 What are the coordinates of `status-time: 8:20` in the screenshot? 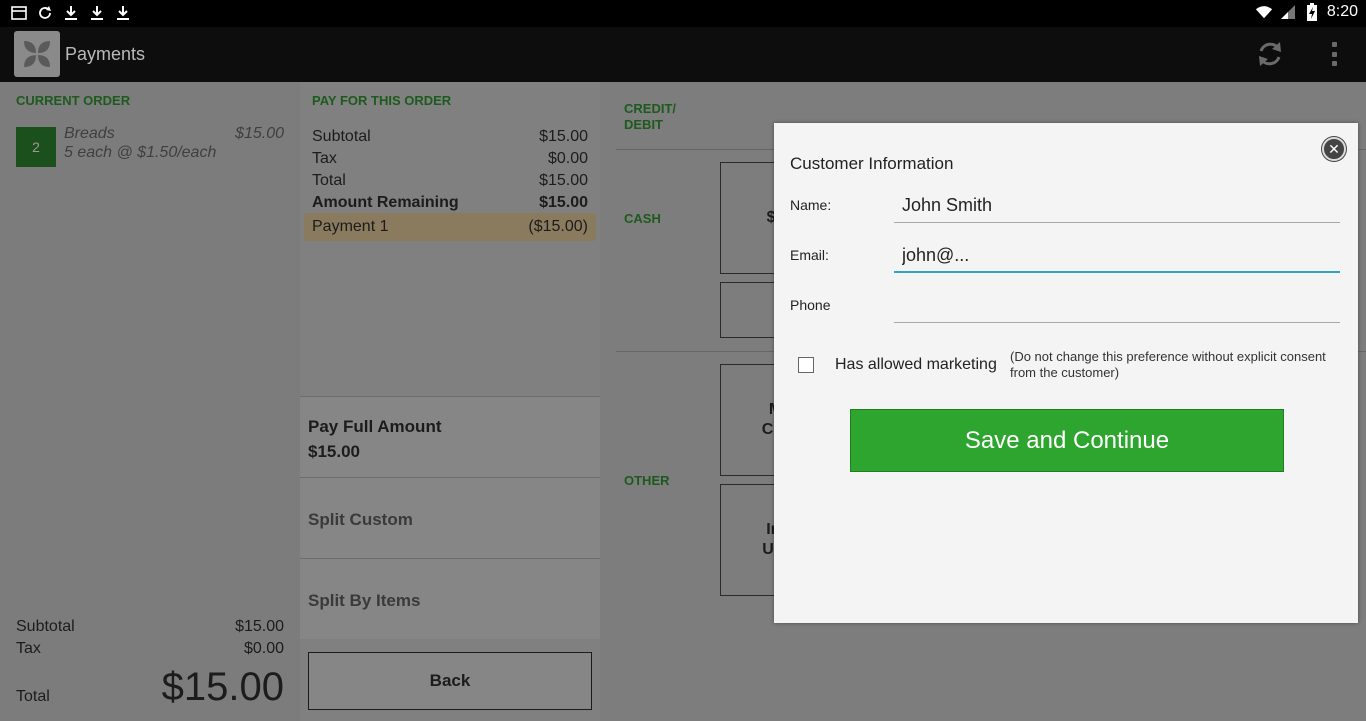 It's located at (1342, 11).